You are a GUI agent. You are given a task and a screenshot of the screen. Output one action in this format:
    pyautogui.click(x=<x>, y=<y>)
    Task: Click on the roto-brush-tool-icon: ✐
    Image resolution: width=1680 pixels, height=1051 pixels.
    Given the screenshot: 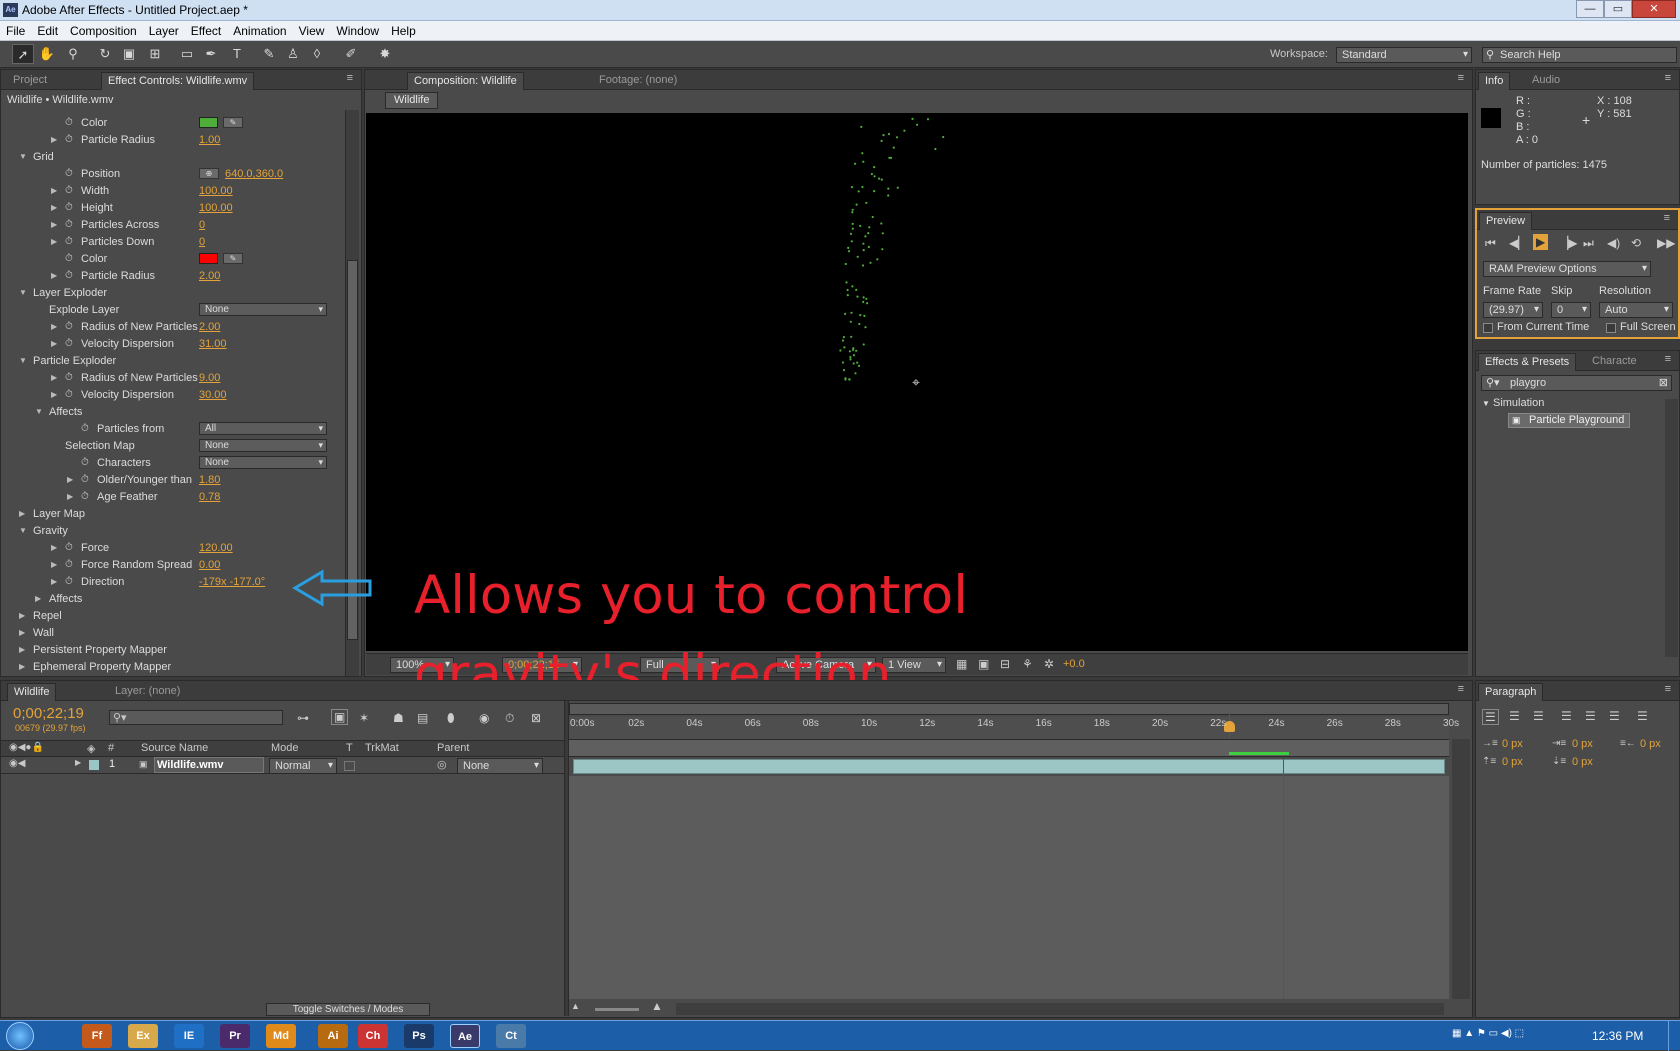 What is the action you would take?
    pyautogui.click(x=351, y=54)
    